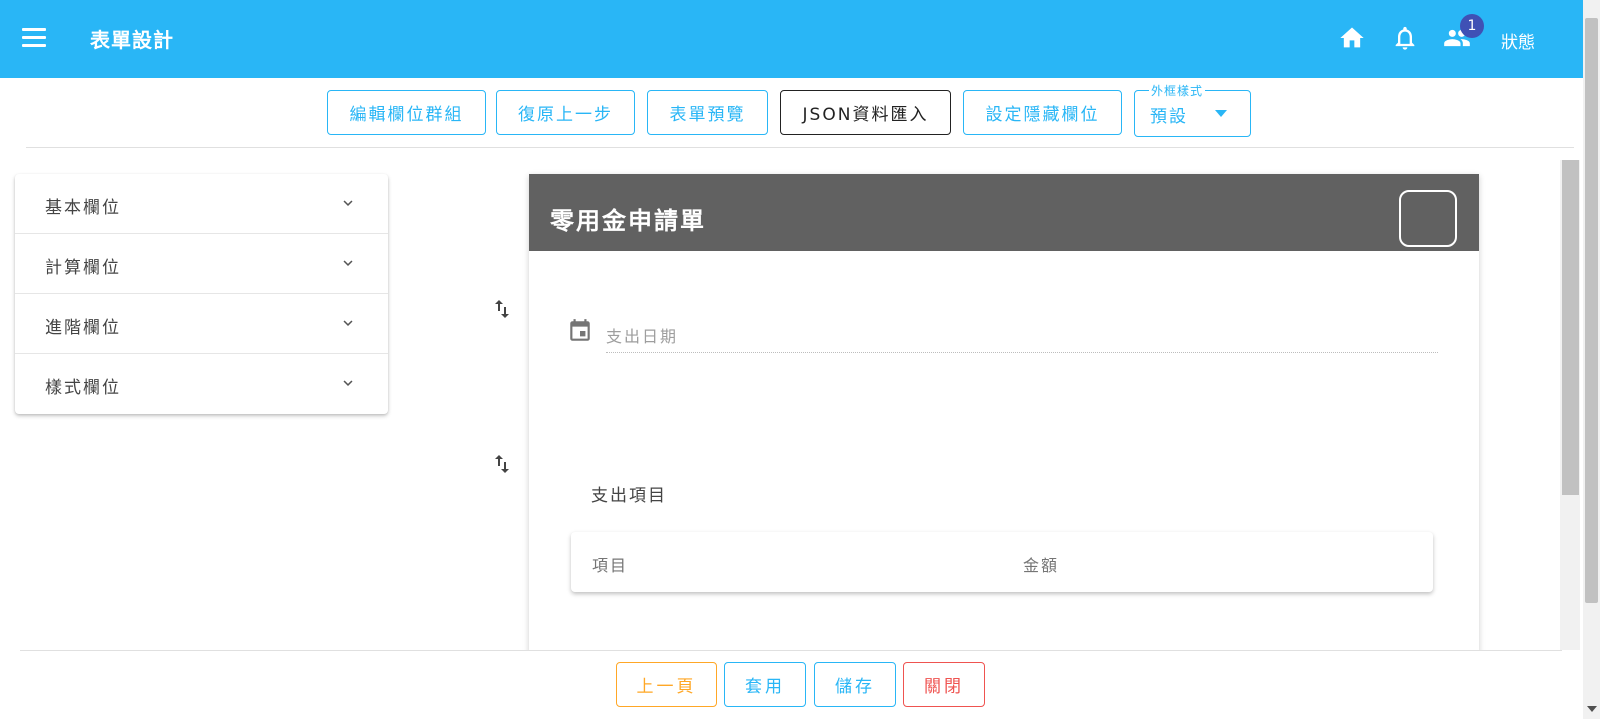  I want to click on panel-item-calc-fields: 計算欄位, so click(201, 264).